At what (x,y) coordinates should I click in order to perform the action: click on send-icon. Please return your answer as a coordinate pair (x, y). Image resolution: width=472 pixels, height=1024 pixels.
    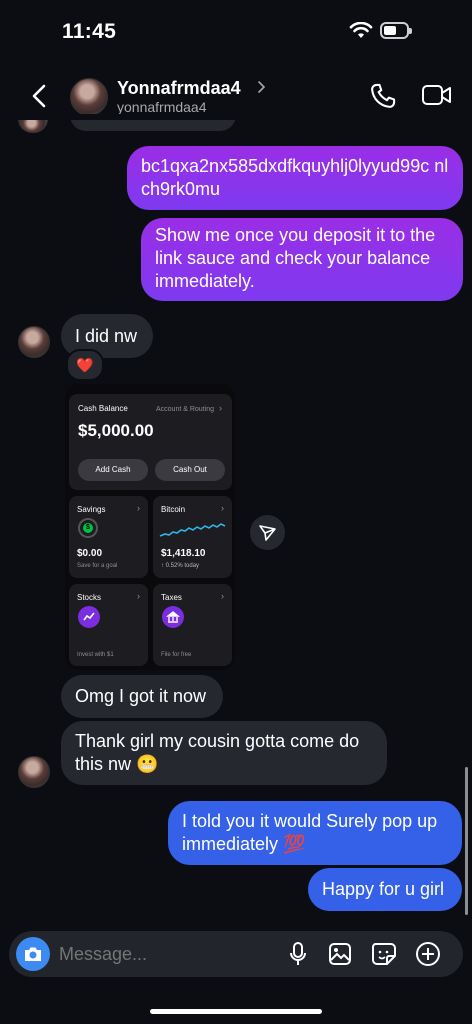
    Looking at the image, I should click on (267, 533).